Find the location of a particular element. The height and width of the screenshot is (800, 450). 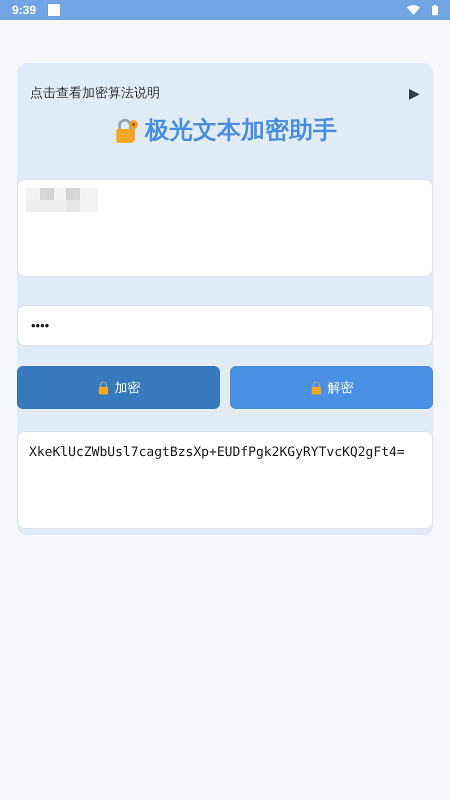

encrypted-text: XkeKlUcZWbUsl7cagtBzsXp+EUDfPgk2KGyRYTvcKQ2gFt4= is located at coordinates (217, 452).